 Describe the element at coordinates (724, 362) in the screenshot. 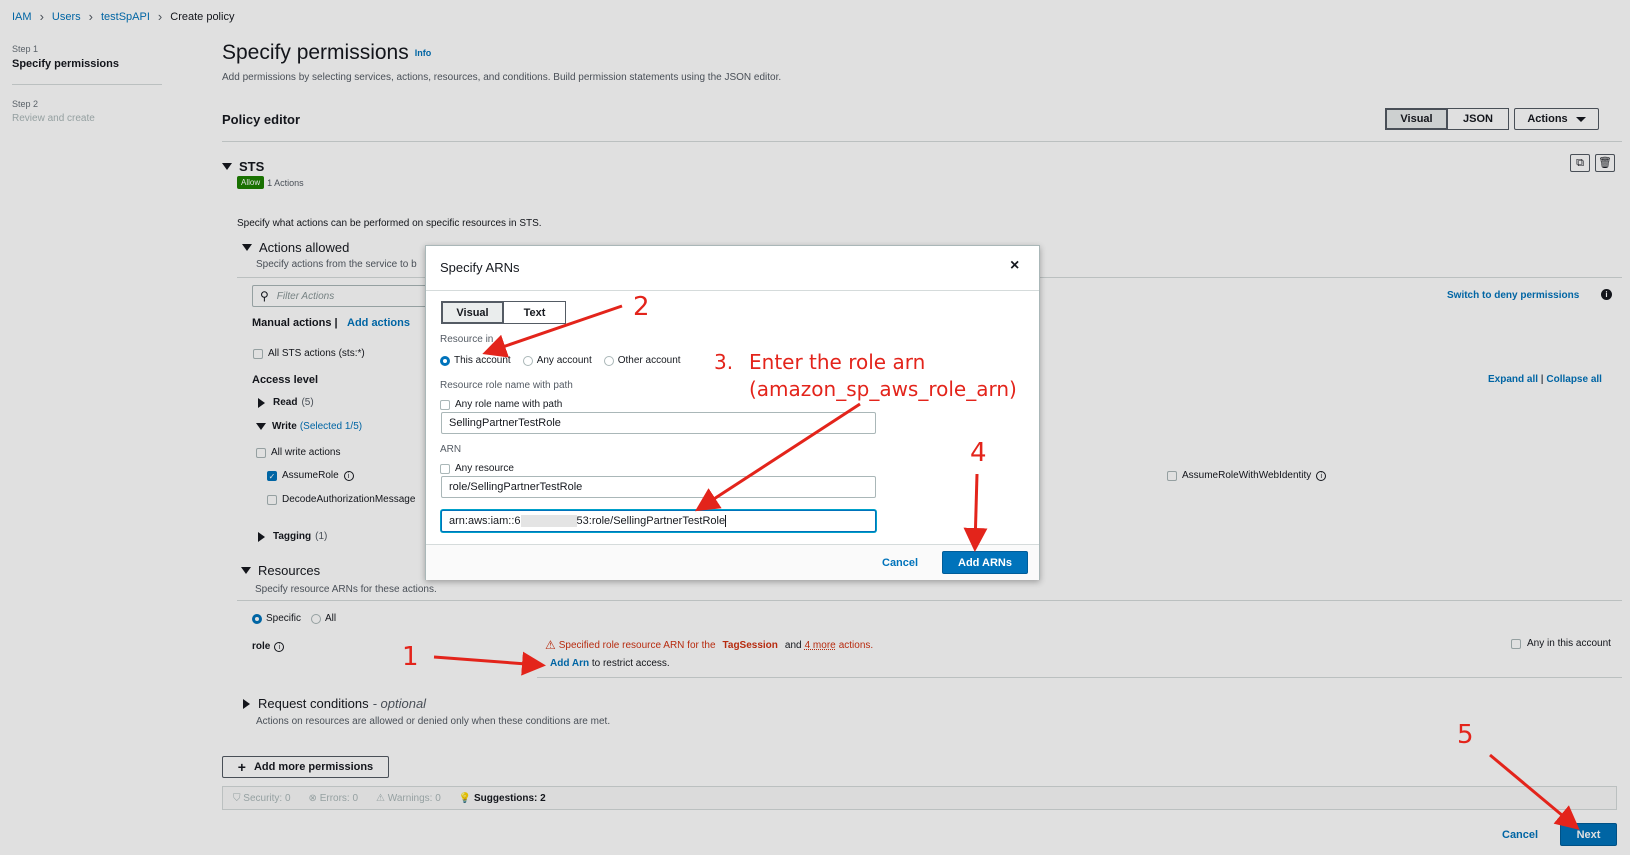

I see `annotation-number-3: 3.` at that location.